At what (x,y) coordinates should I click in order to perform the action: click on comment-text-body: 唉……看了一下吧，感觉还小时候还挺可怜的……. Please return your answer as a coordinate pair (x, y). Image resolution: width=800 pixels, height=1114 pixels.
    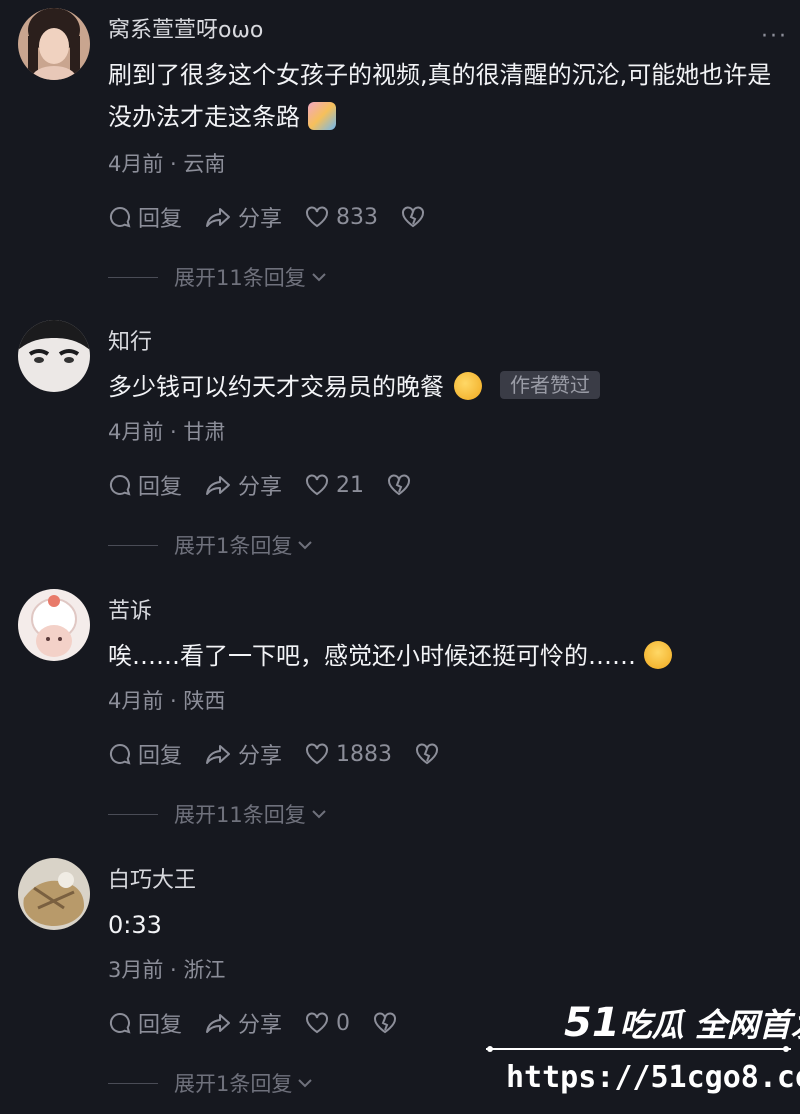
    Looking at the image, I should click on (372, 656).